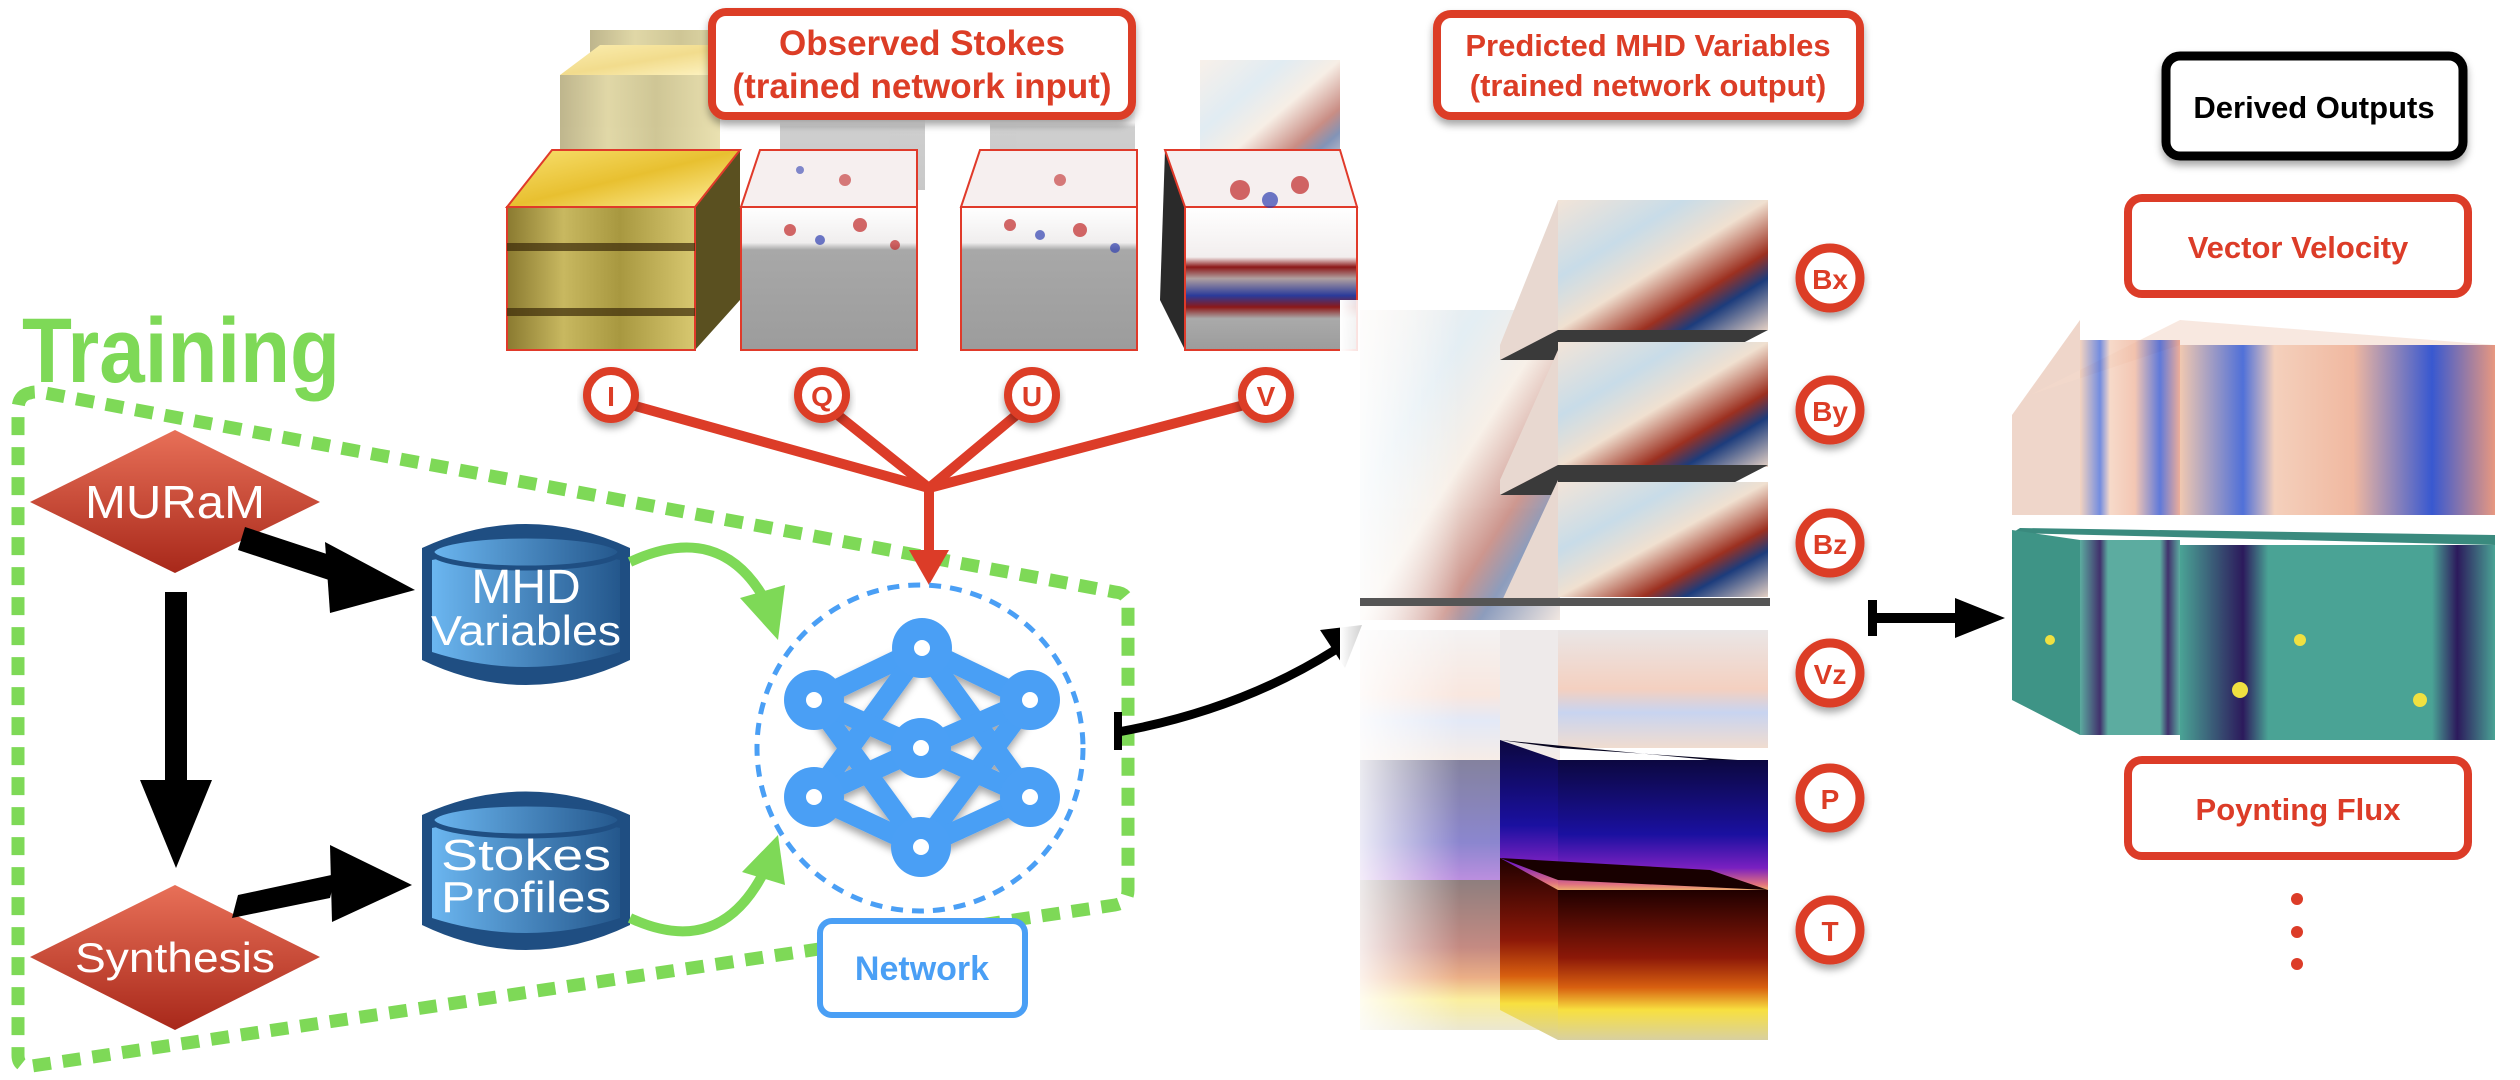  Describe the element at coordinates (922, 43) in the screenshot. I see `observed-stokes-title: Observed Stokes` at that location.